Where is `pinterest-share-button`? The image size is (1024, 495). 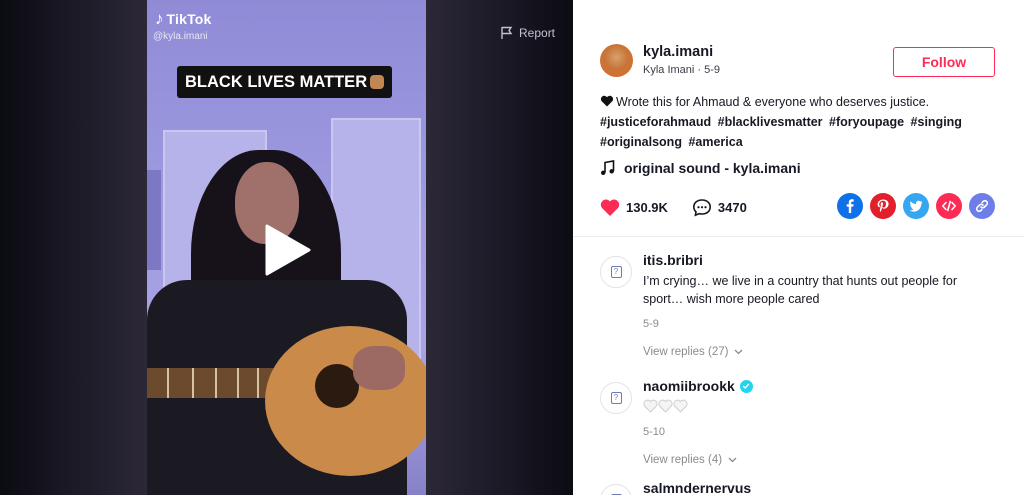 pinterest-share-button is located at coordinates (883, 206).